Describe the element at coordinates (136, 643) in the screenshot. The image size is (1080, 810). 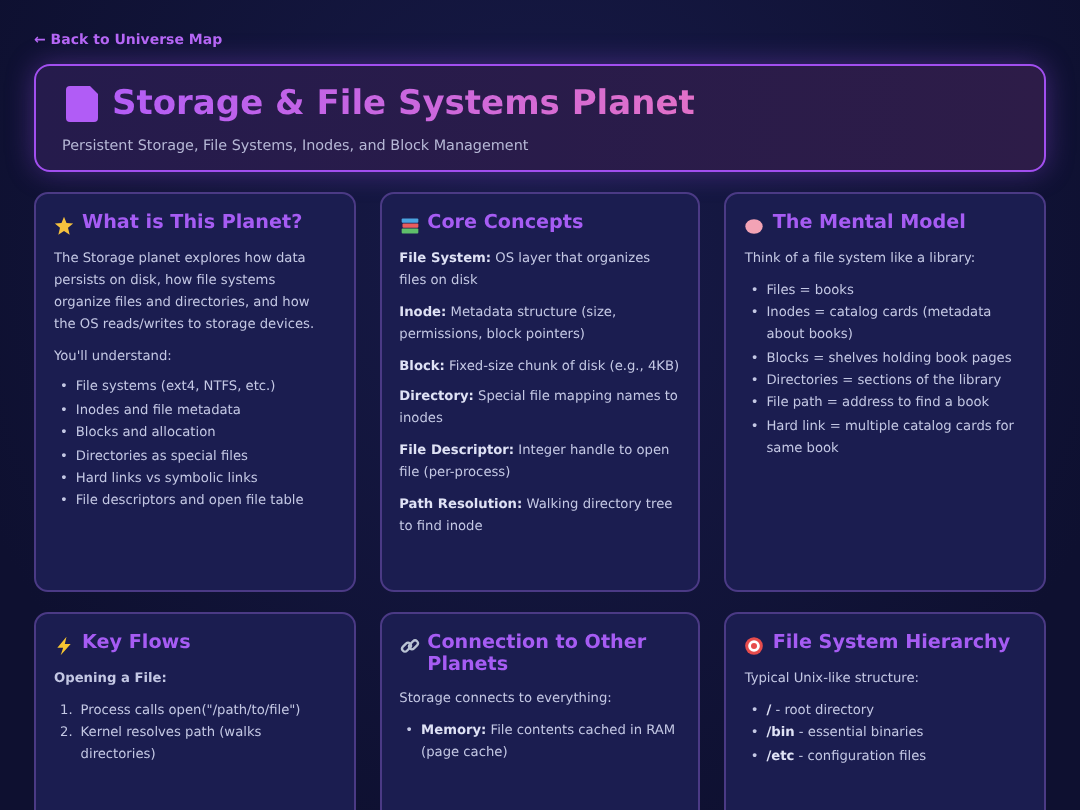
I see `card-title: Key Flows` at that location.